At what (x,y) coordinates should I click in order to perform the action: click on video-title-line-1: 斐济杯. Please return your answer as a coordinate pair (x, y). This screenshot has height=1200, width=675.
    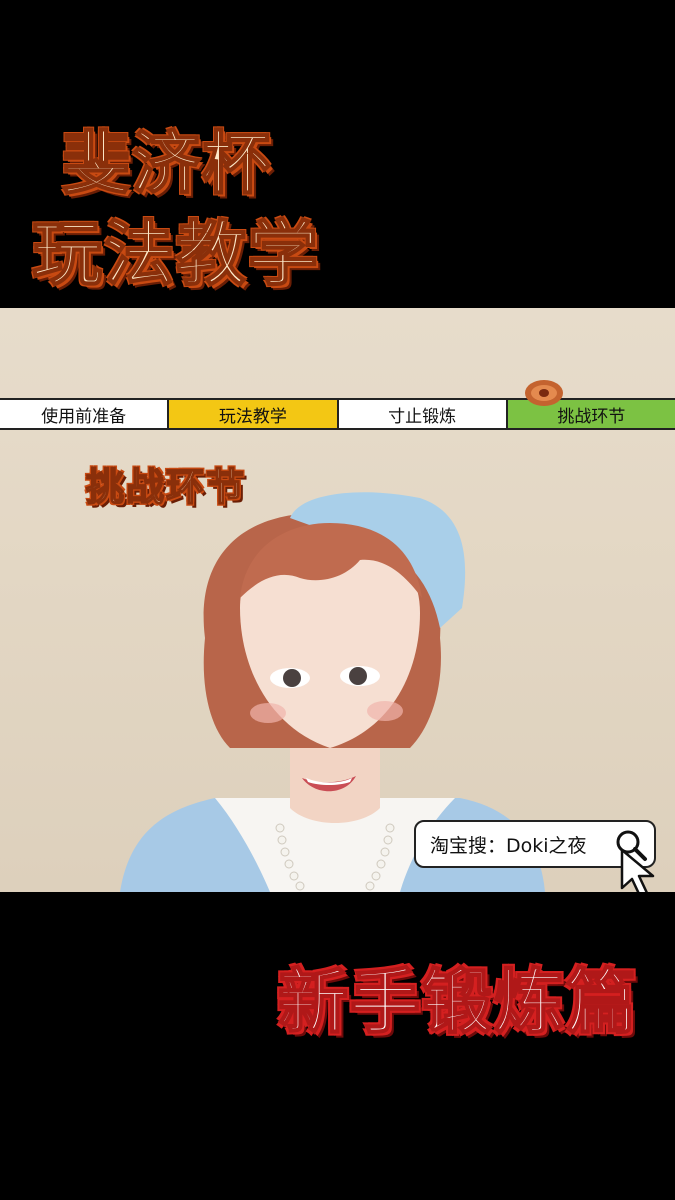
    Looking at the image, I should click on (167, 164).